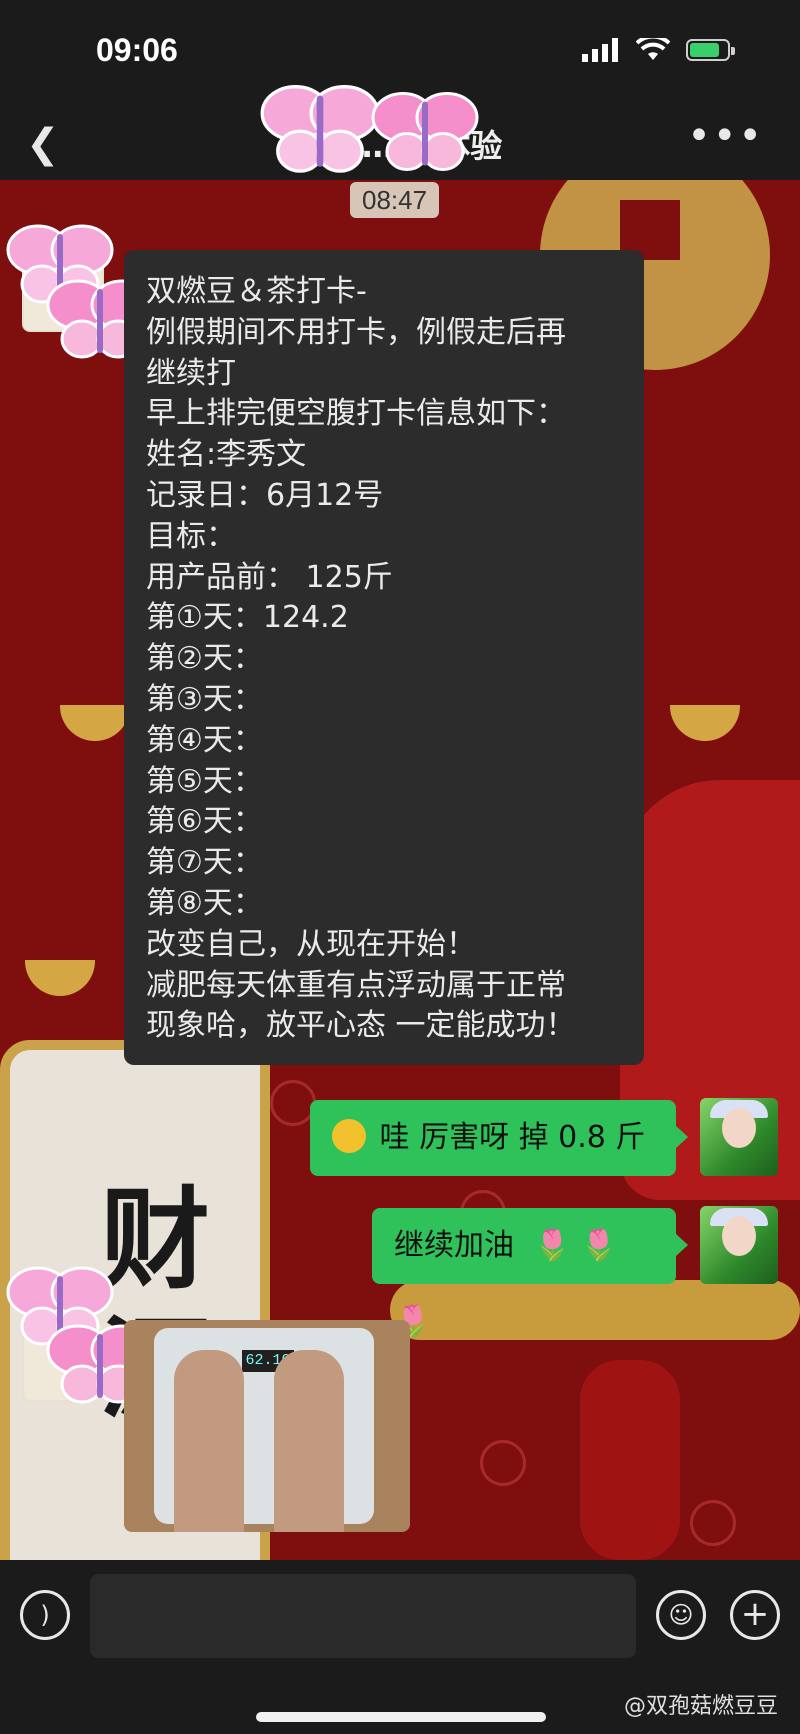 Image resolution: width=800 pixels, height=1734 pixels. Describe the element at coordinates (595, 1310) in the screenshot. I see `belt-decoration` at that location.